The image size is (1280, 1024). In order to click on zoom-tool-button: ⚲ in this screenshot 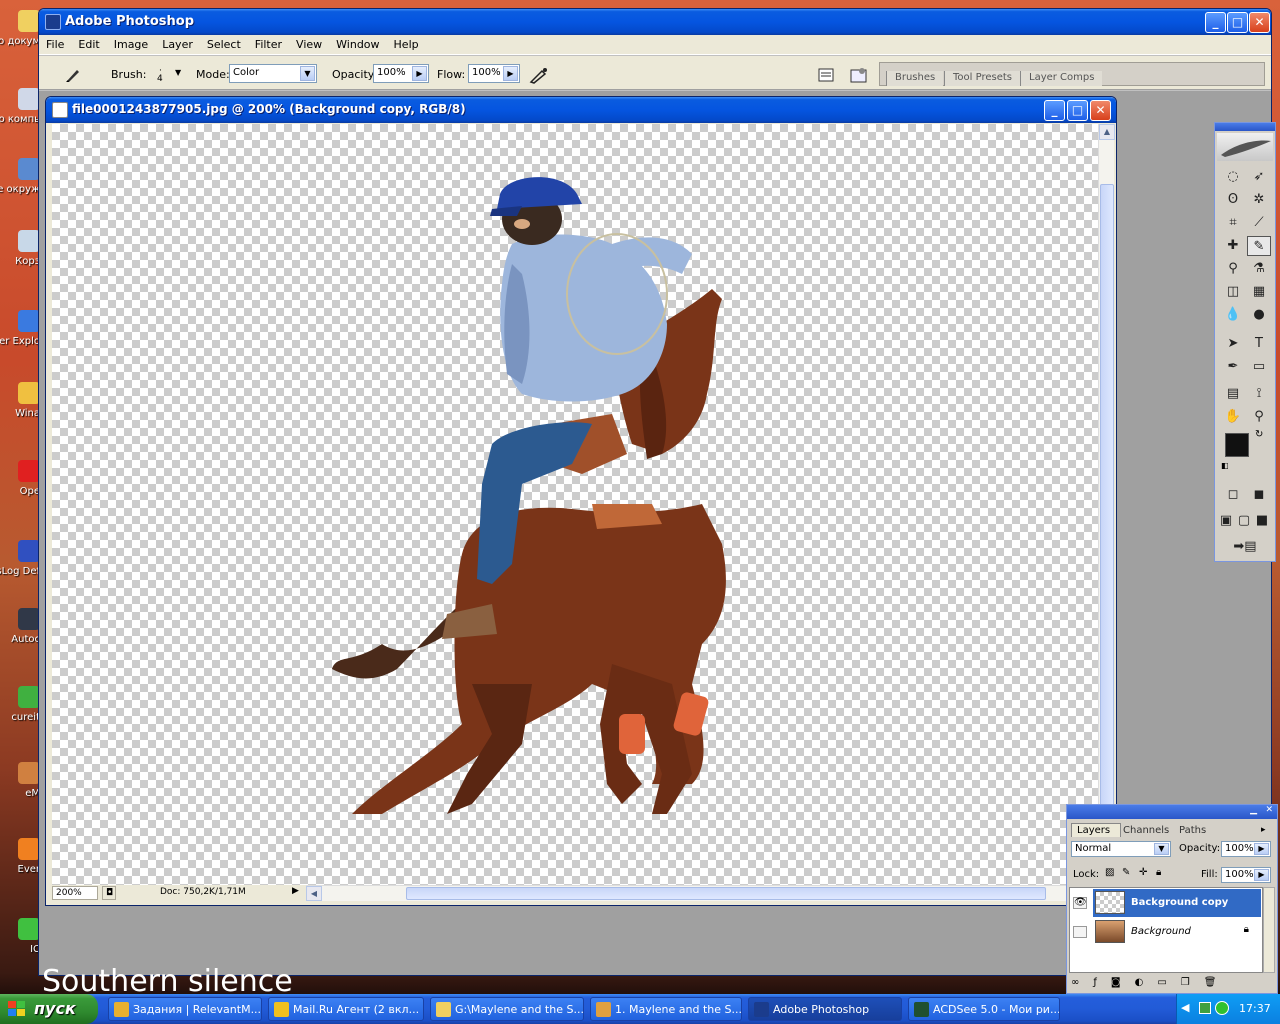, I will do `click(1259, 417)`.